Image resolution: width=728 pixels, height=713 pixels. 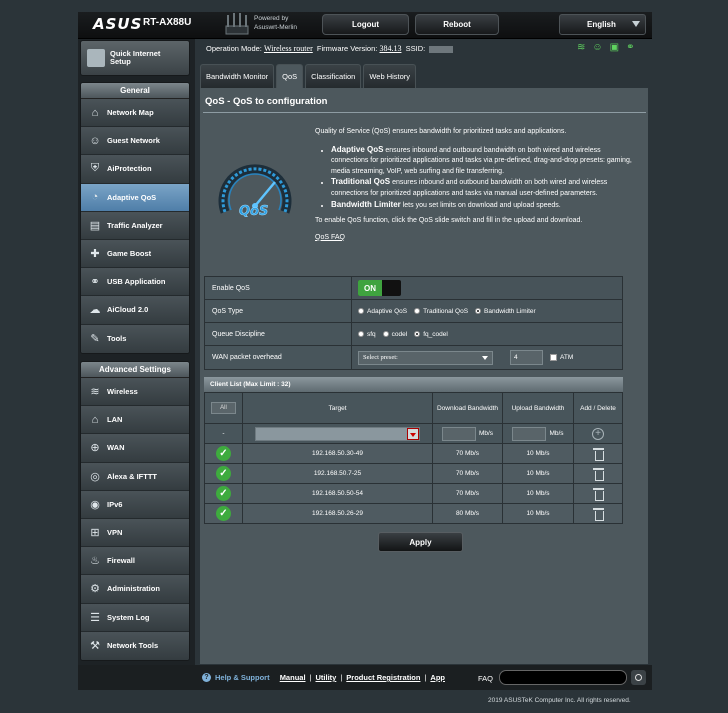 I want to click on qos-faq-link: QoS FAQ, so click(x=474, y=238).